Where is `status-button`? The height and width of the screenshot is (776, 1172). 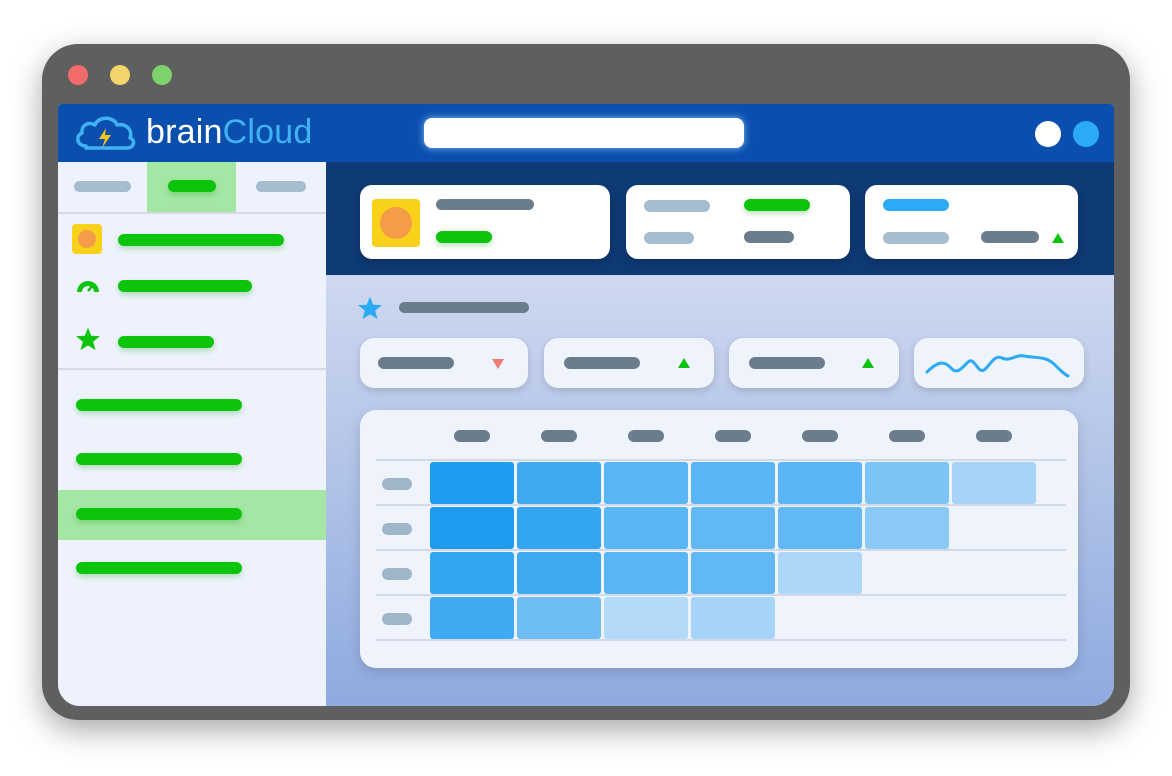 status-button is located at coordinates (1086, 134).